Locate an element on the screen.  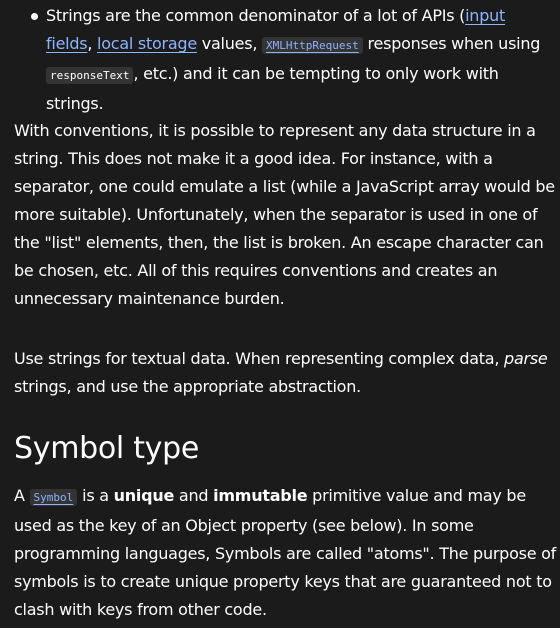
xmlhttprequest-link: XMLHttpRequest is located at coordinates (312, 44).